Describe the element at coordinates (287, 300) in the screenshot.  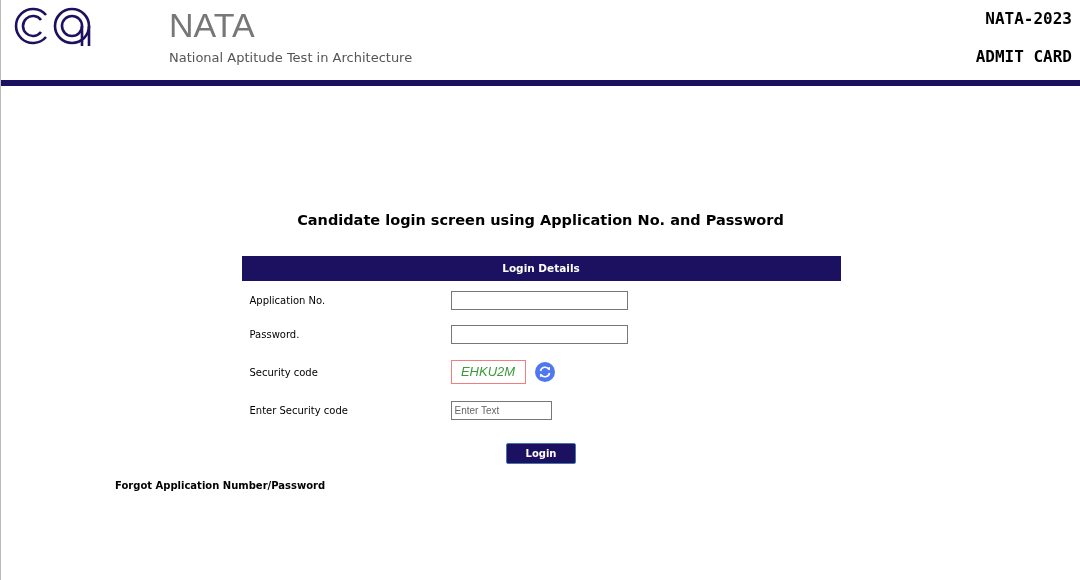
I see `field-label: Application No.` at that location.